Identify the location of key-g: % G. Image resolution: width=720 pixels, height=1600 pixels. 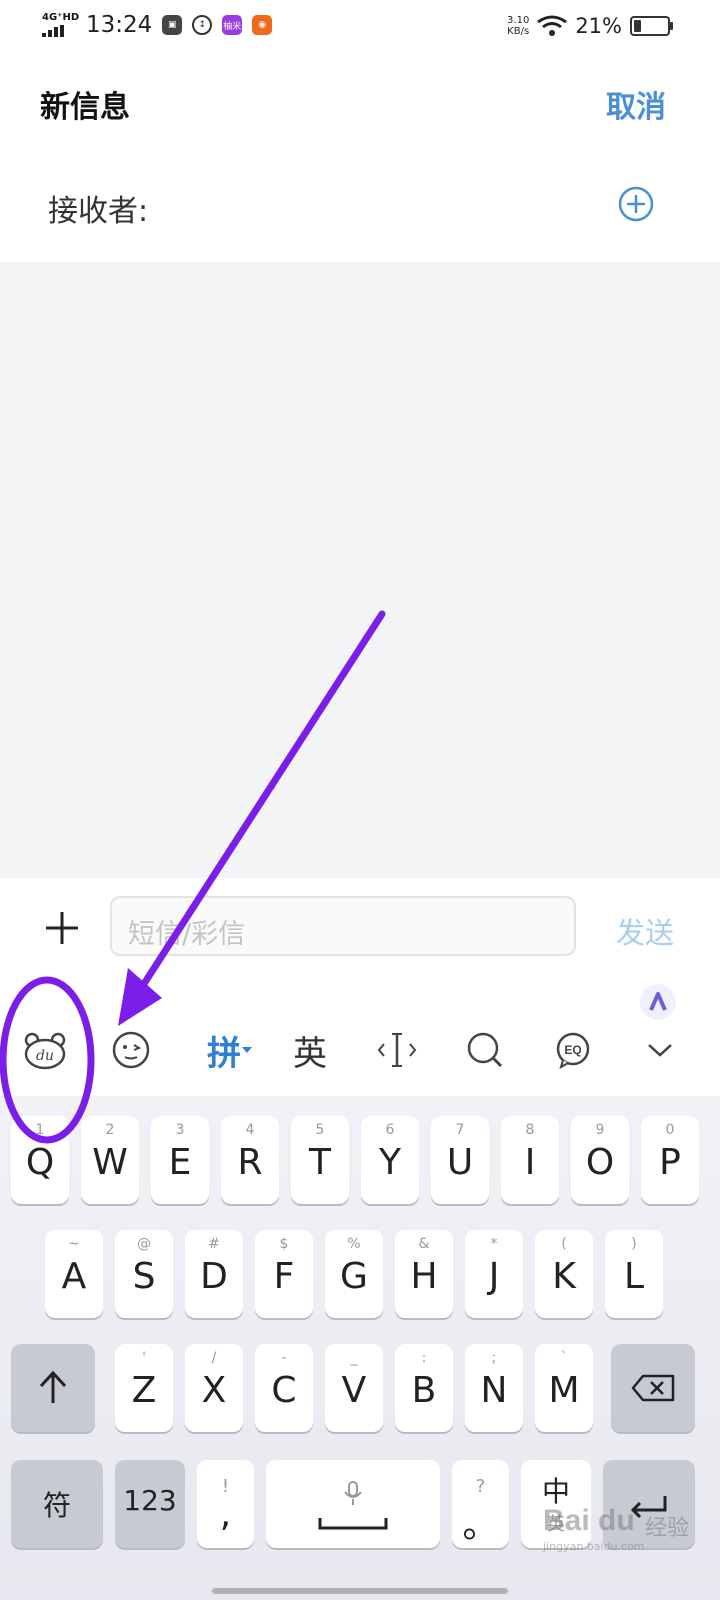
(354, 1274).